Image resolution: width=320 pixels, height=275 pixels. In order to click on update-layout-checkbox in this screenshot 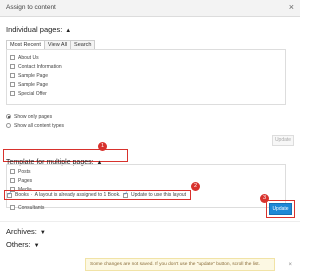, I will do `click(125, 194)`.